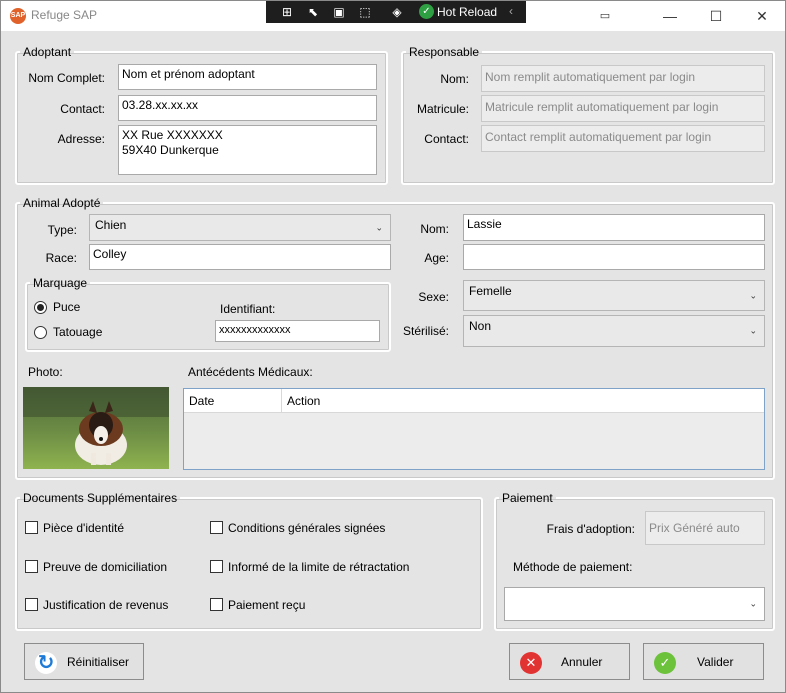 This screenshot has height=693, width=786. I want to click on adoptant-adresse-input: XX Rue XXXXXXX 59X40 Dunkerque, so click(247, 150).